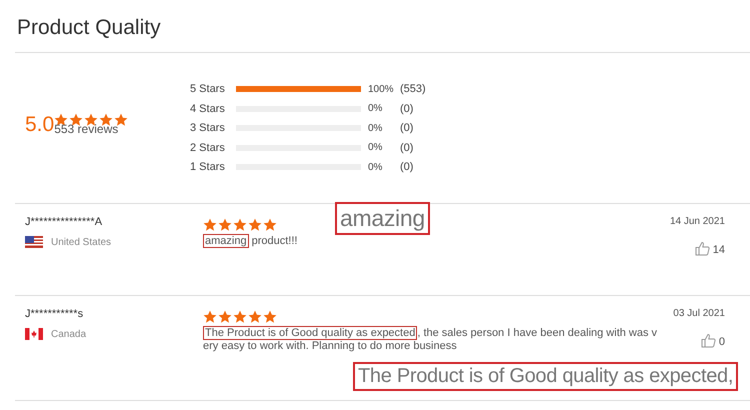 This screenshot has width=750, height=410. Describe the element at coordinates (54, 314) in the screenshot. I see `reviewer-name: J***********s` at that location.